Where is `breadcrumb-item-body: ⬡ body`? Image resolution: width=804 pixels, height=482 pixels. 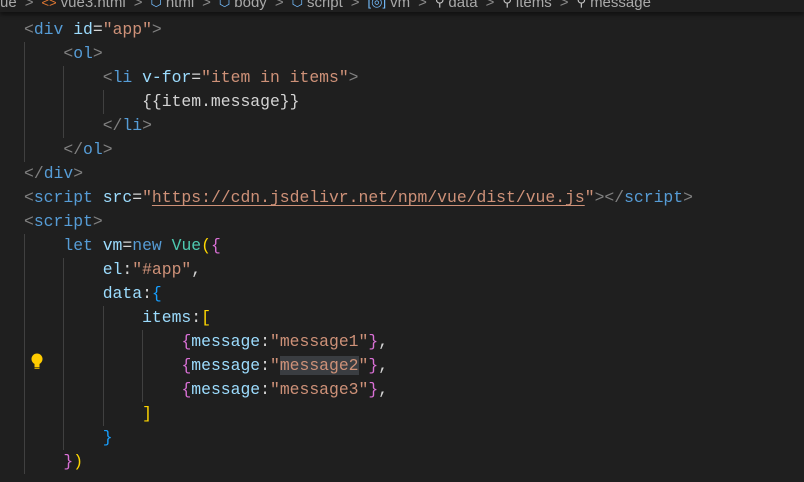 breadcrumb-item-body: ⬡ body is located at coordinates (243, 5).